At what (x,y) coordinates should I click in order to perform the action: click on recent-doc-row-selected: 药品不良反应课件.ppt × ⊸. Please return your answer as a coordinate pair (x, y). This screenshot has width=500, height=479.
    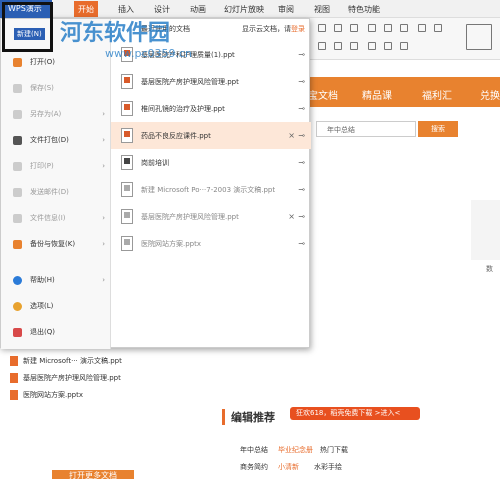
    Looking at the image, I should click on (211, 135).